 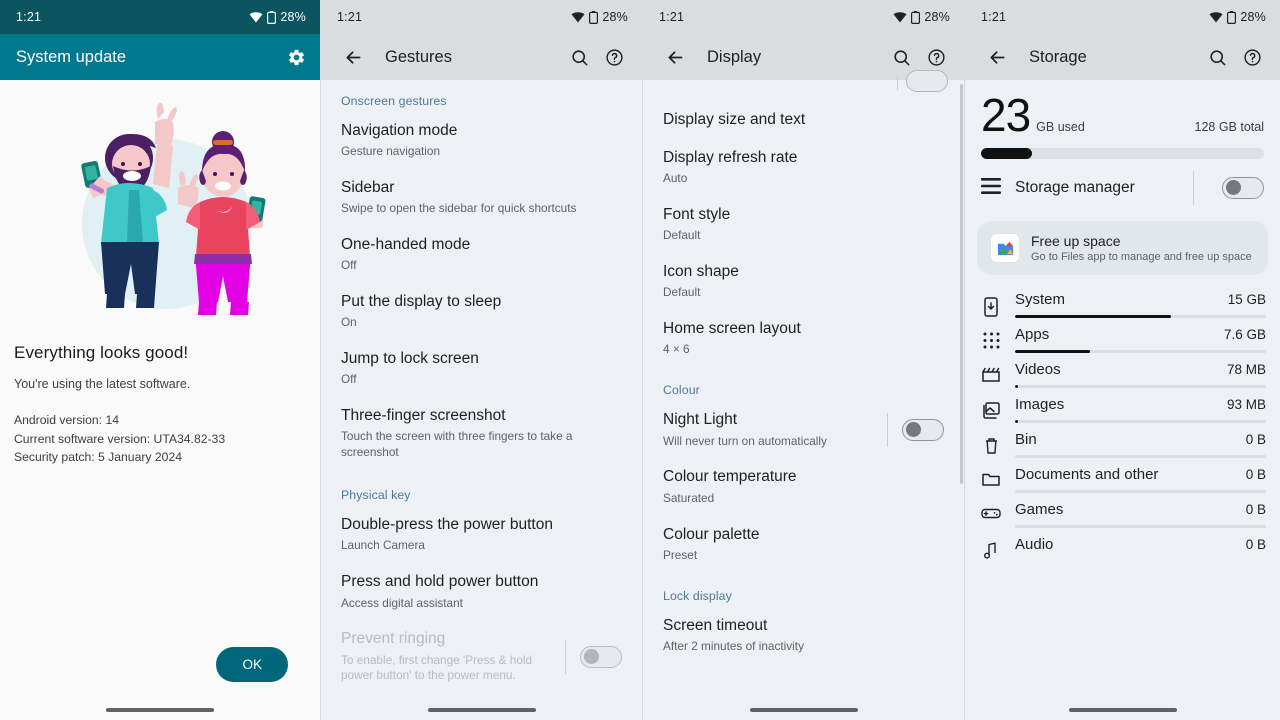 What do you see at coordinates (1122, 57) in the screenshot?
I see `app-bar-storage: Storage` at bounding box center [1122, 57].